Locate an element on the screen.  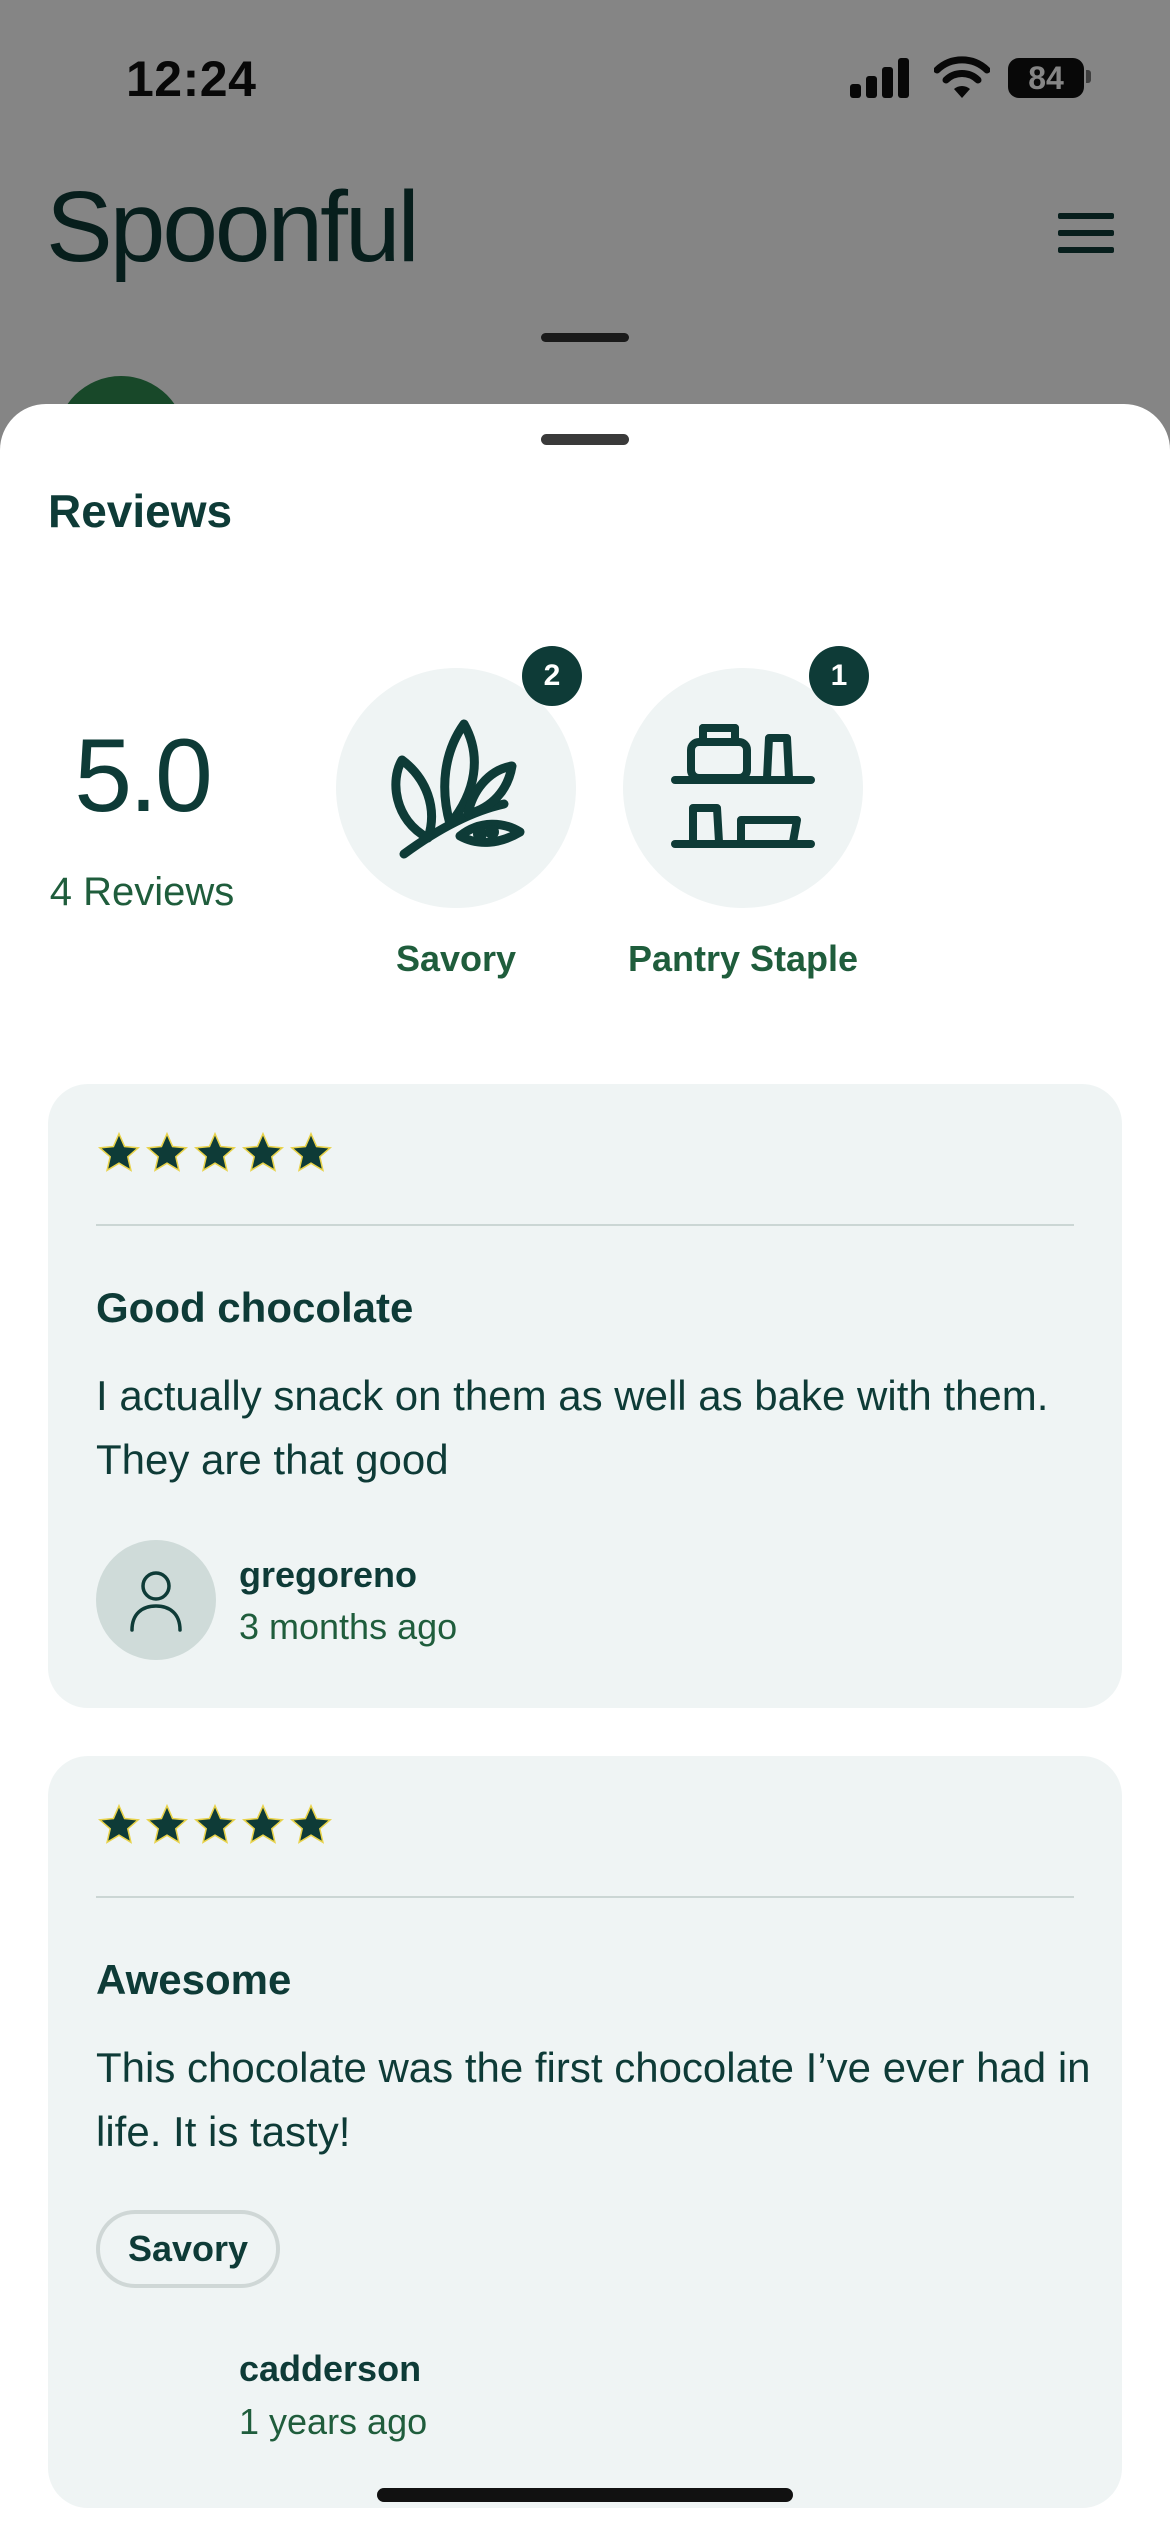
review-tag: Savory is located at coordinates (188, 2249).